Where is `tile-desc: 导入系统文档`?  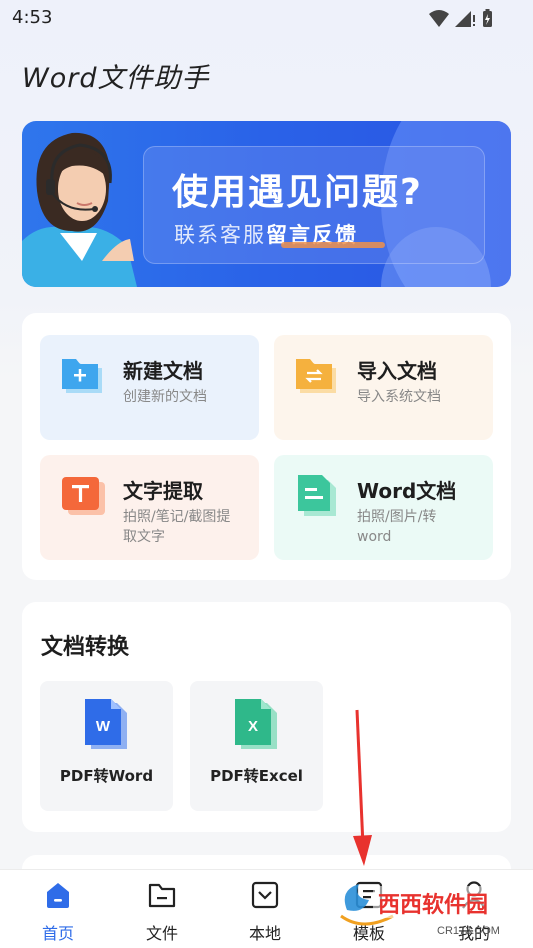 tile-desc: 导入系统文档 is located at coordinates (399, 397).